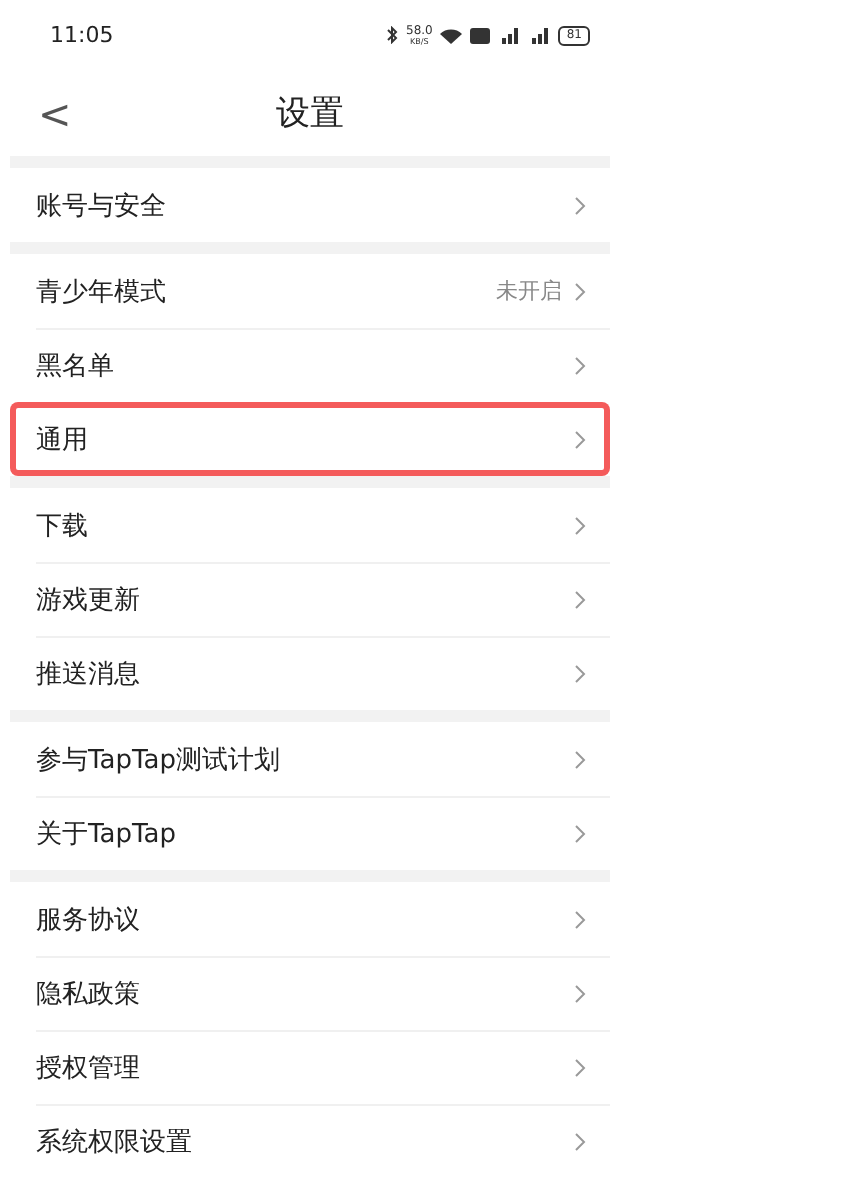 The height and width of the screenshot is (1184, 868). Describe the element at coordinates (392, 35) in the screenshot. I see `bluetooth-icon` at that location.